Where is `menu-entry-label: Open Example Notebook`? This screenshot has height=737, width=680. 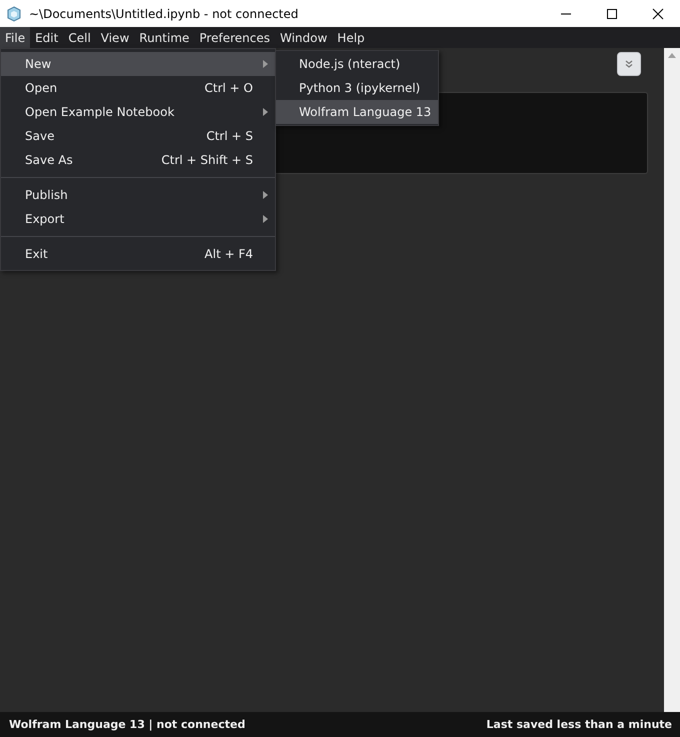
menu-entry-label: Open Example Notebook is located at coordinates (99, 112).